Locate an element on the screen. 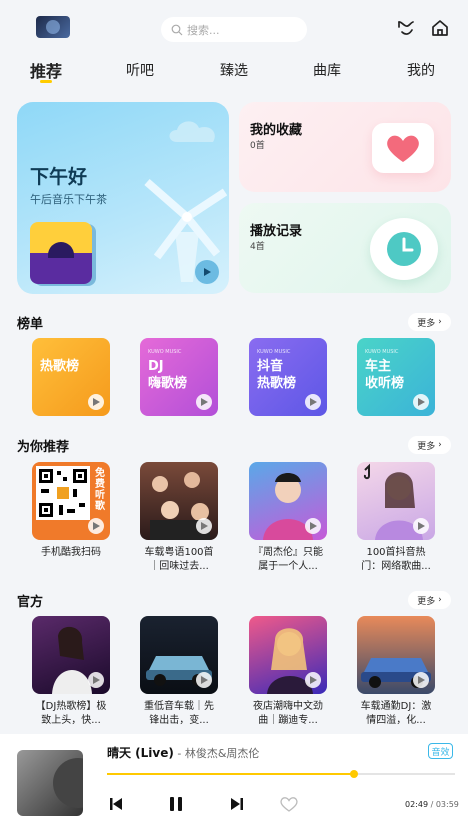 This screenshot has width=468, height=832. tab-listen: 听吧 is located at coordinates (140, 70).